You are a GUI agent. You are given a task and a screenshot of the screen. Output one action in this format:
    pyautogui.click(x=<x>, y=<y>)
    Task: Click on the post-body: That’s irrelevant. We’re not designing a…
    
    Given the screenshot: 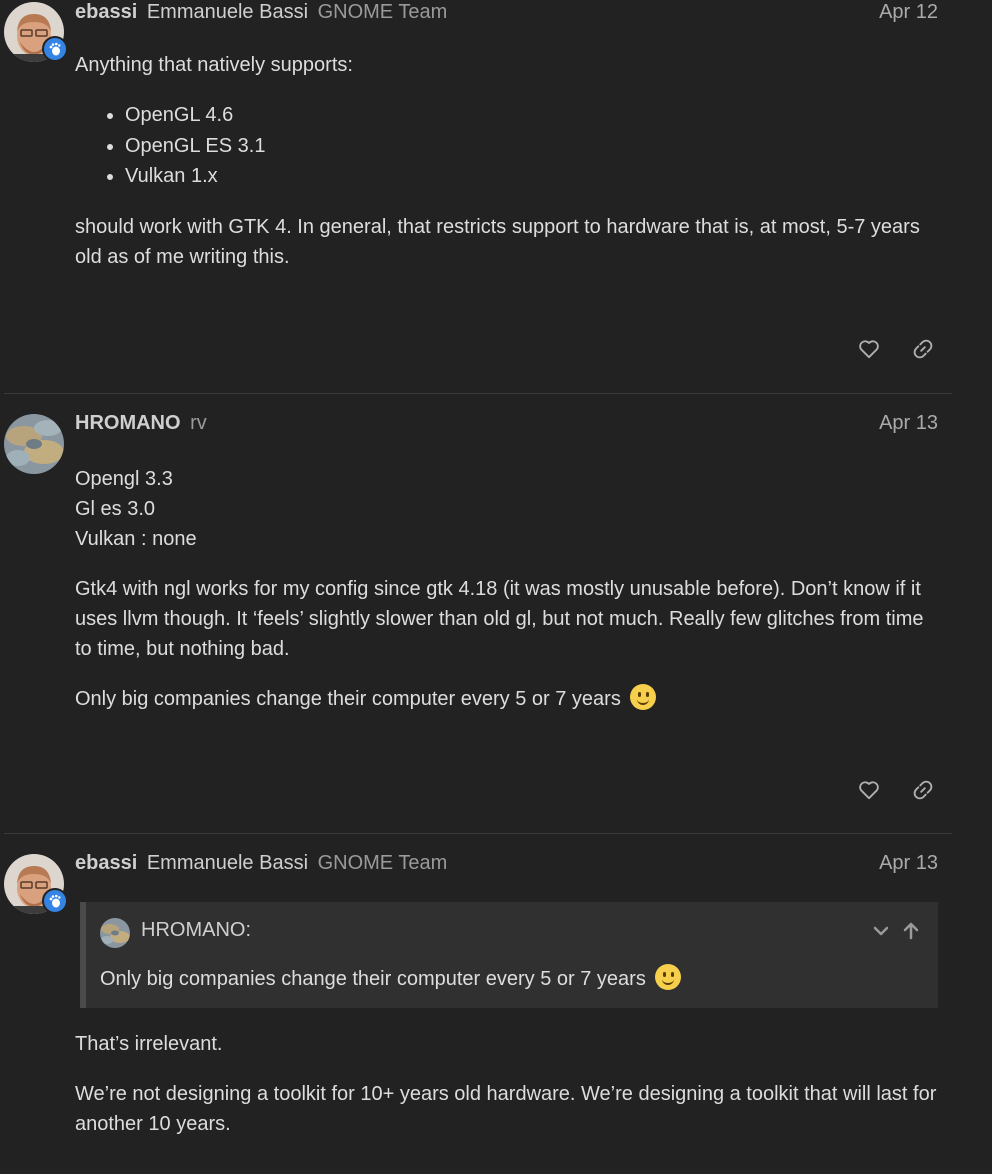 What is the action you would take?
    pyautogui.click(x=506, y=1094)
    